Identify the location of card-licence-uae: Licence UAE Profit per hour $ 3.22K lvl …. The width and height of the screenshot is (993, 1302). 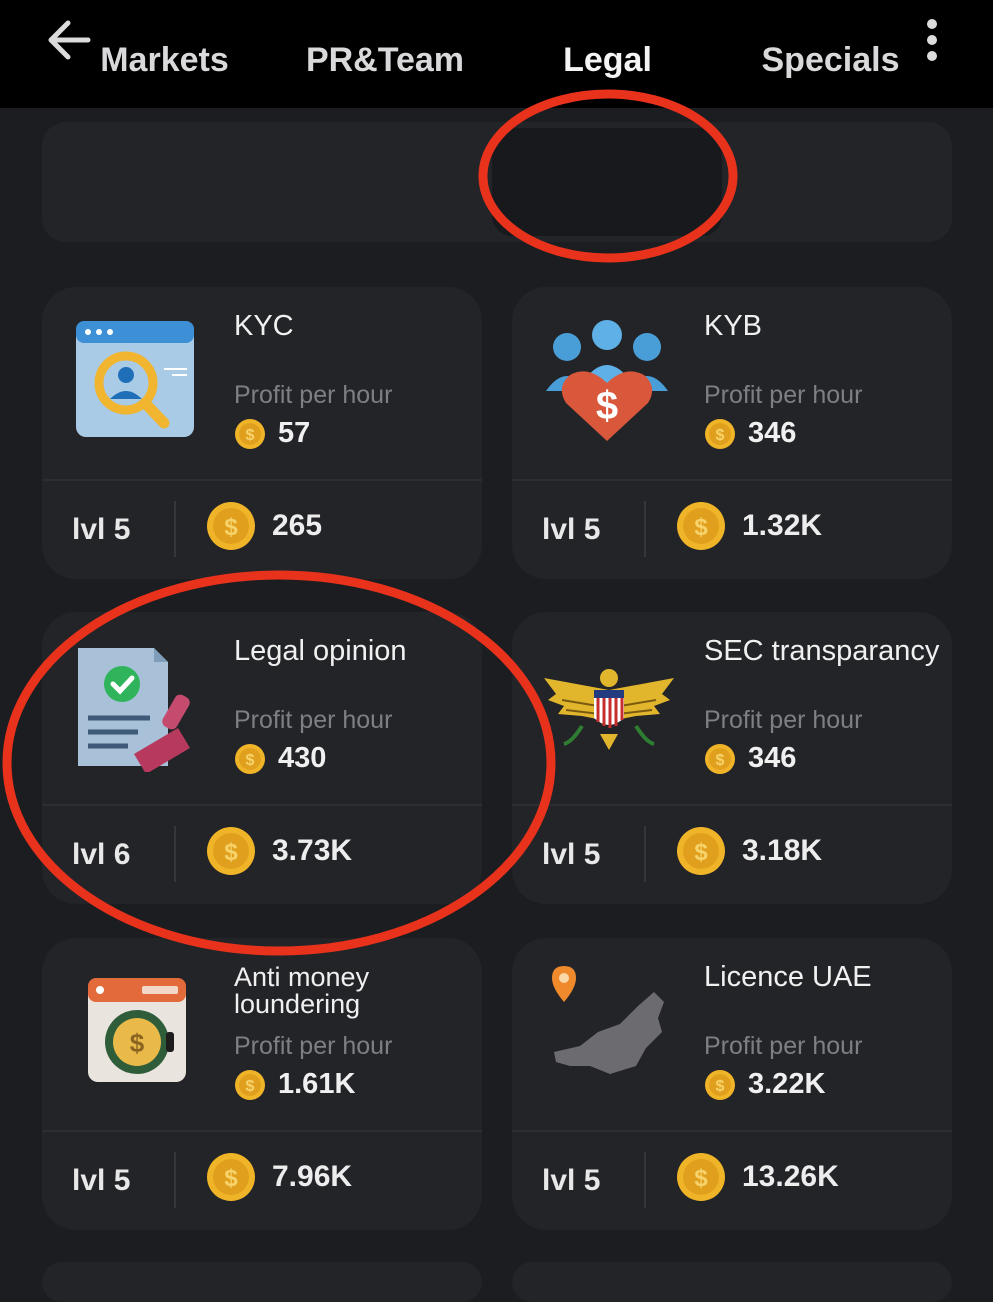
(732, 1084).